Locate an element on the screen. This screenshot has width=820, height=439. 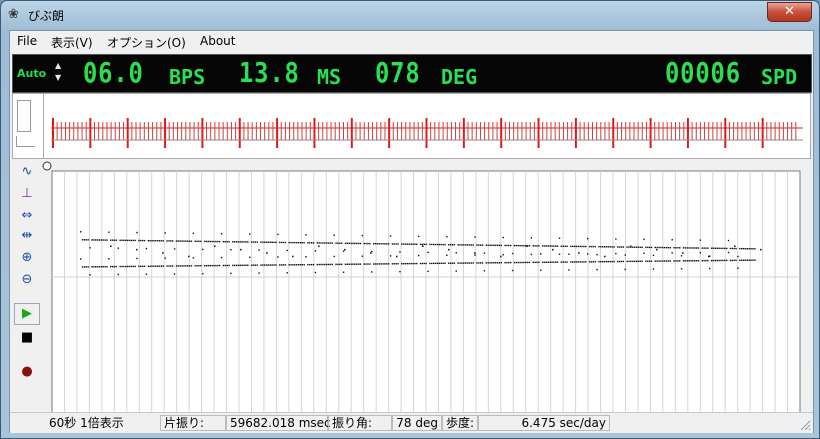
title-bar: ❀ びぶ朗 ✕ is located at coordinates (410, 15).